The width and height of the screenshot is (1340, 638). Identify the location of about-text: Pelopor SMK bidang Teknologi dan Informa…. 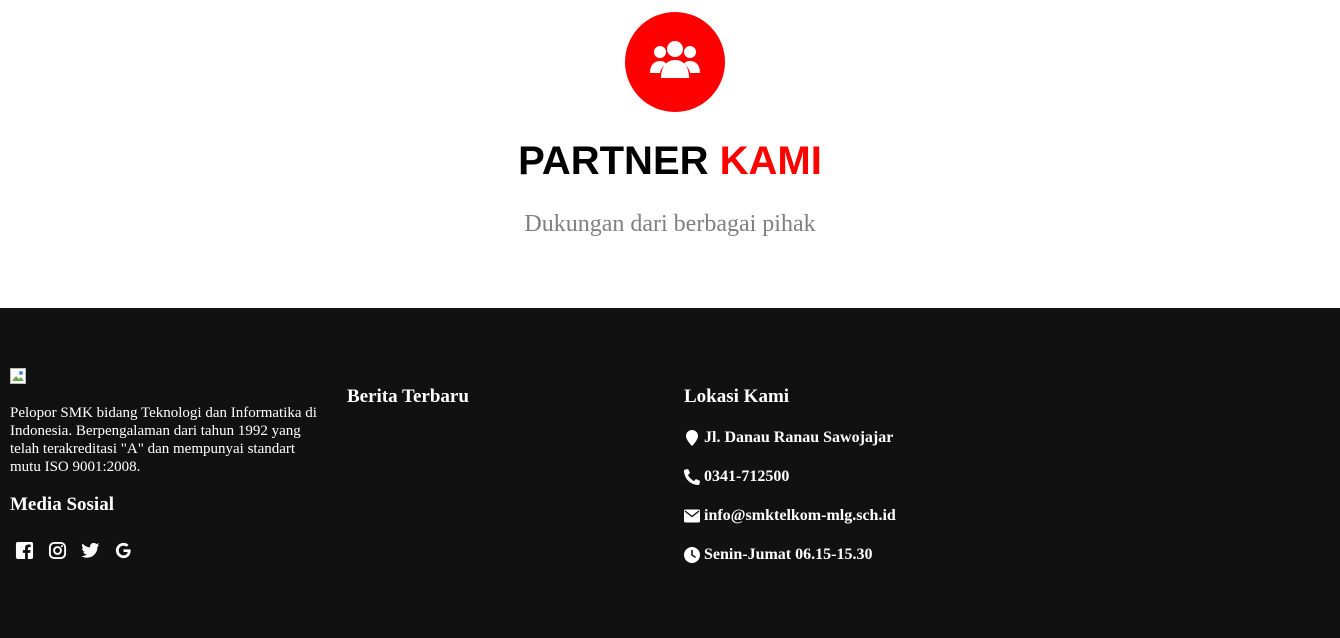
(163, 440).